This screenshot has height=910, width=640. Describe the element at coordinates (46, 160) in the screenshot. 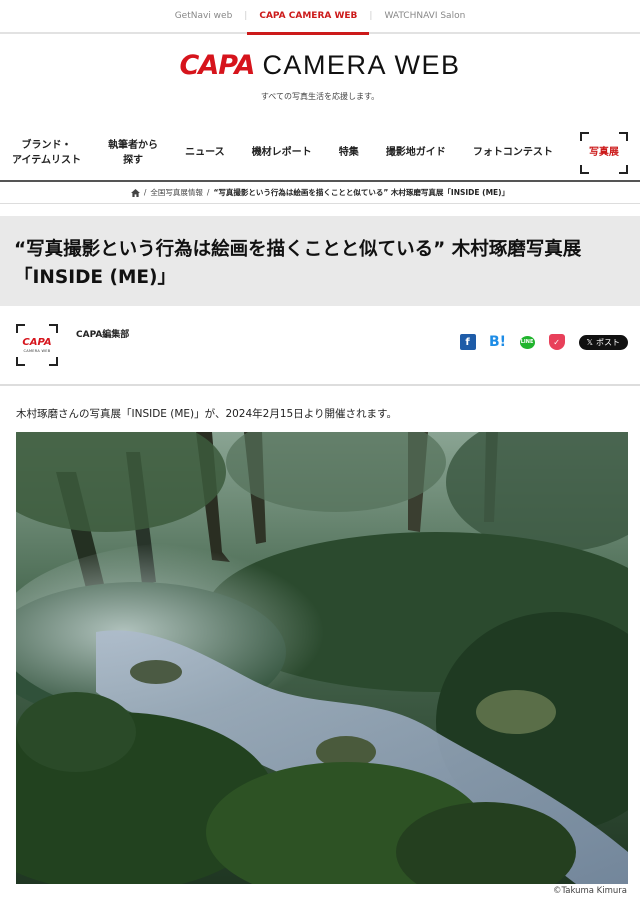

I see `nav-label: アイテムリスト` at that location.